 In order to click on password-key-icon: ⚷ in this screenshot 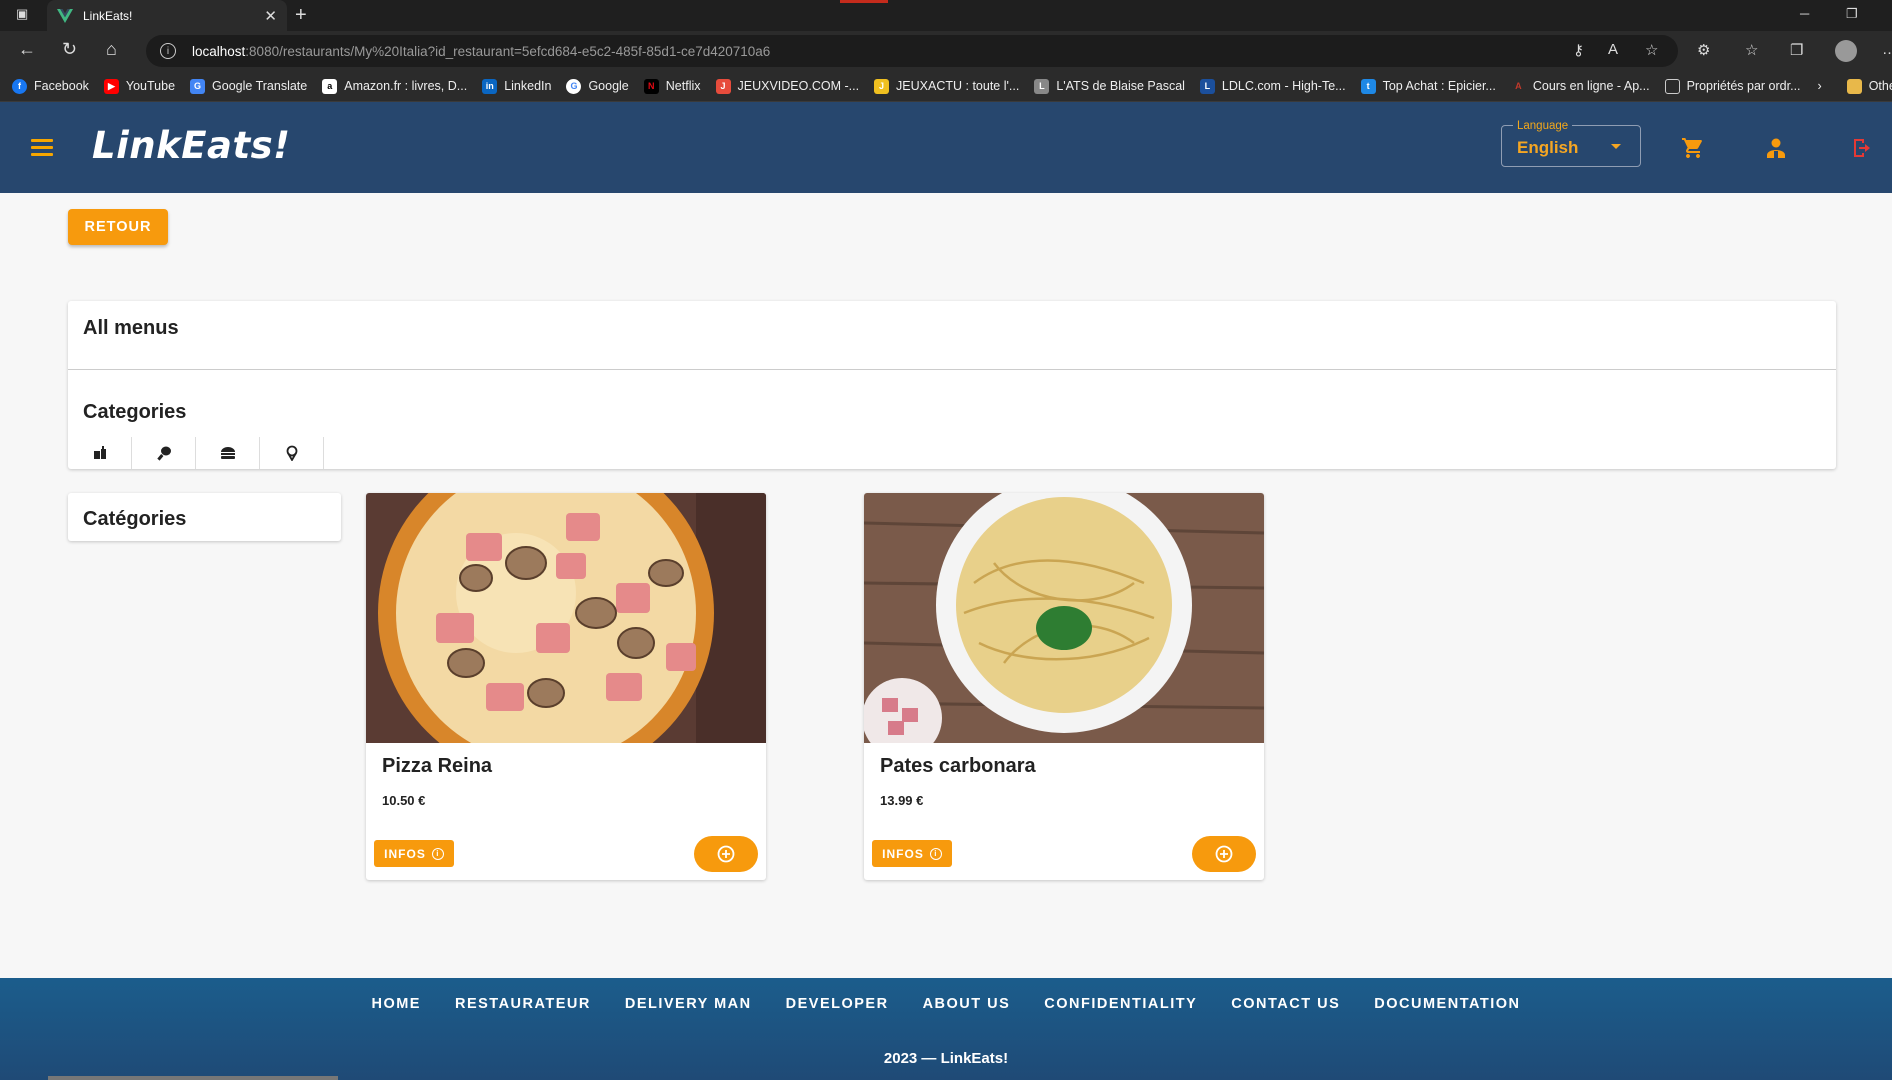, I will do `click(1578, 50)`.